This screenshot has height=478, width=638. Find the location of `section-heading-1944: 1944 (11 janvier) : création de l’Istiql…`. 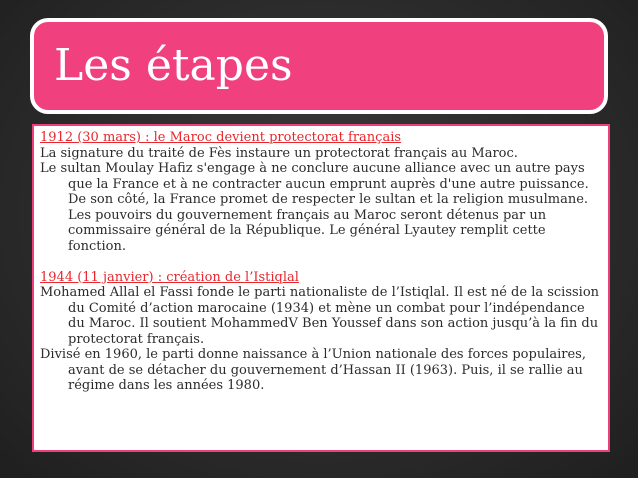

section-heading-1944: 1944 (11 janvier) : création de l’Istiql… is located at coordinates (169, 277).